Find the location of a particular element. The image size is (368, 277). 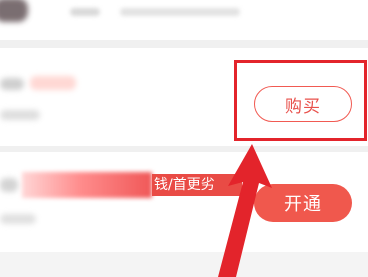

bottom-spacer is located at coordinates (184, 264).